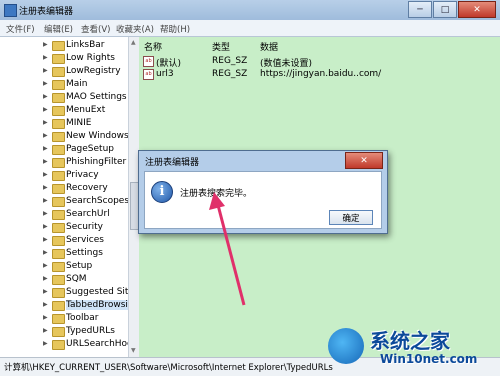 Image resolution: width=500 pixels, height=376 pixels. What do you see at coordinates (346, 346) in the screenshot?
I see `watermark-logo-icon` at bounding box center [346, 346].